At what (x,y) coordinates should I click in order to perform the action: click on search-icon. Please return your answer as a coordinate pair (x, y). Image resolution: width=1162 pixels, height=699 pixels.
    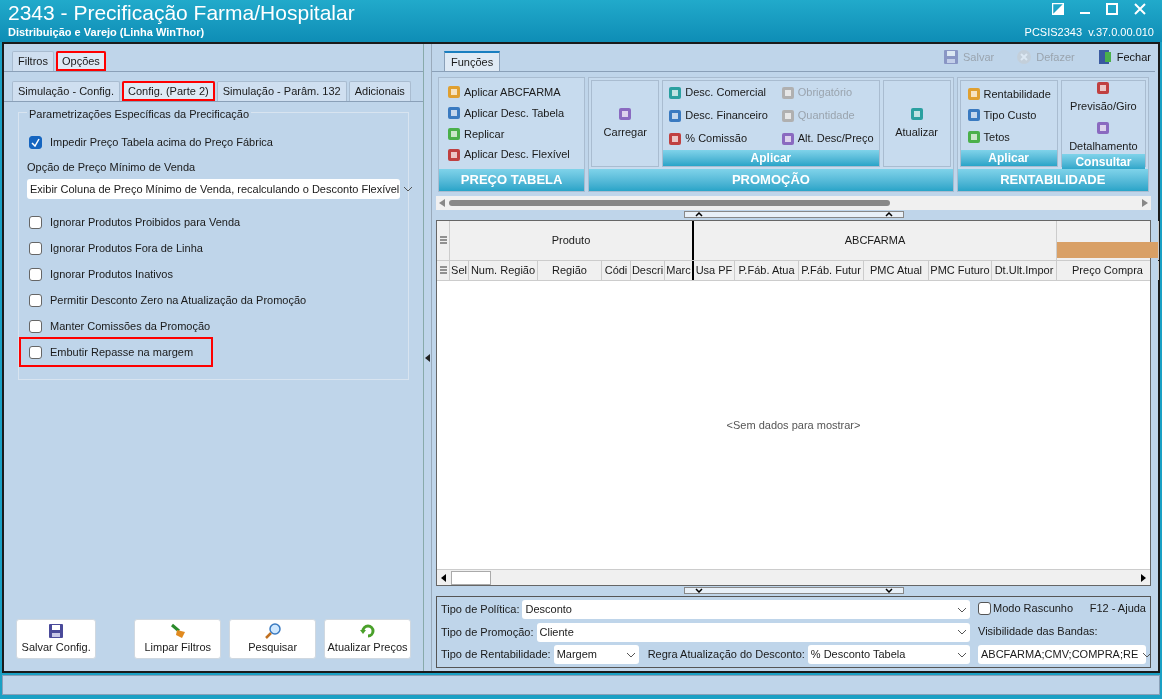
    Looking at the image, I should click on (272, 630).